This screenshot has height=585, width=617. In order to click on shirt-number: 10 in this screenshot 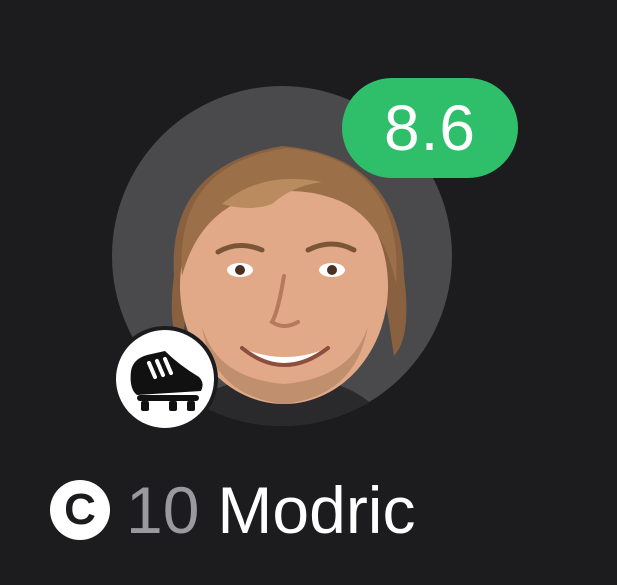, I will do `click(163, 510)`.